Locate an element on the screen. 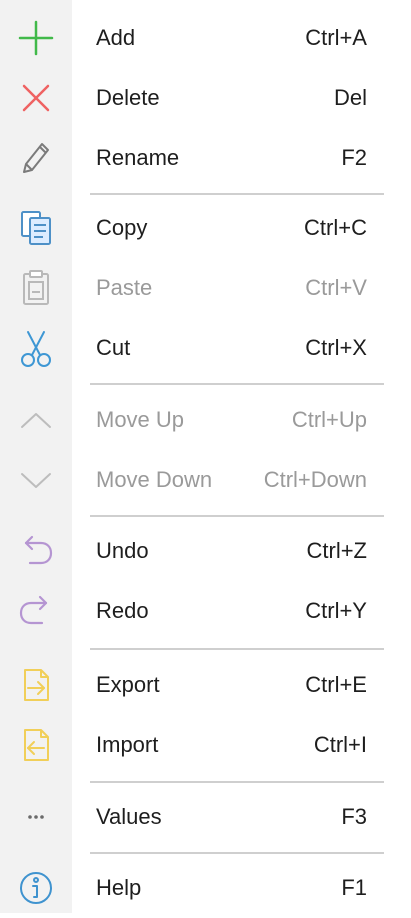 Image resolution: width=411 pixels, height=918 pixels. menu-item-shortcut: Ctrl+I is located at coordinates (340, 744).